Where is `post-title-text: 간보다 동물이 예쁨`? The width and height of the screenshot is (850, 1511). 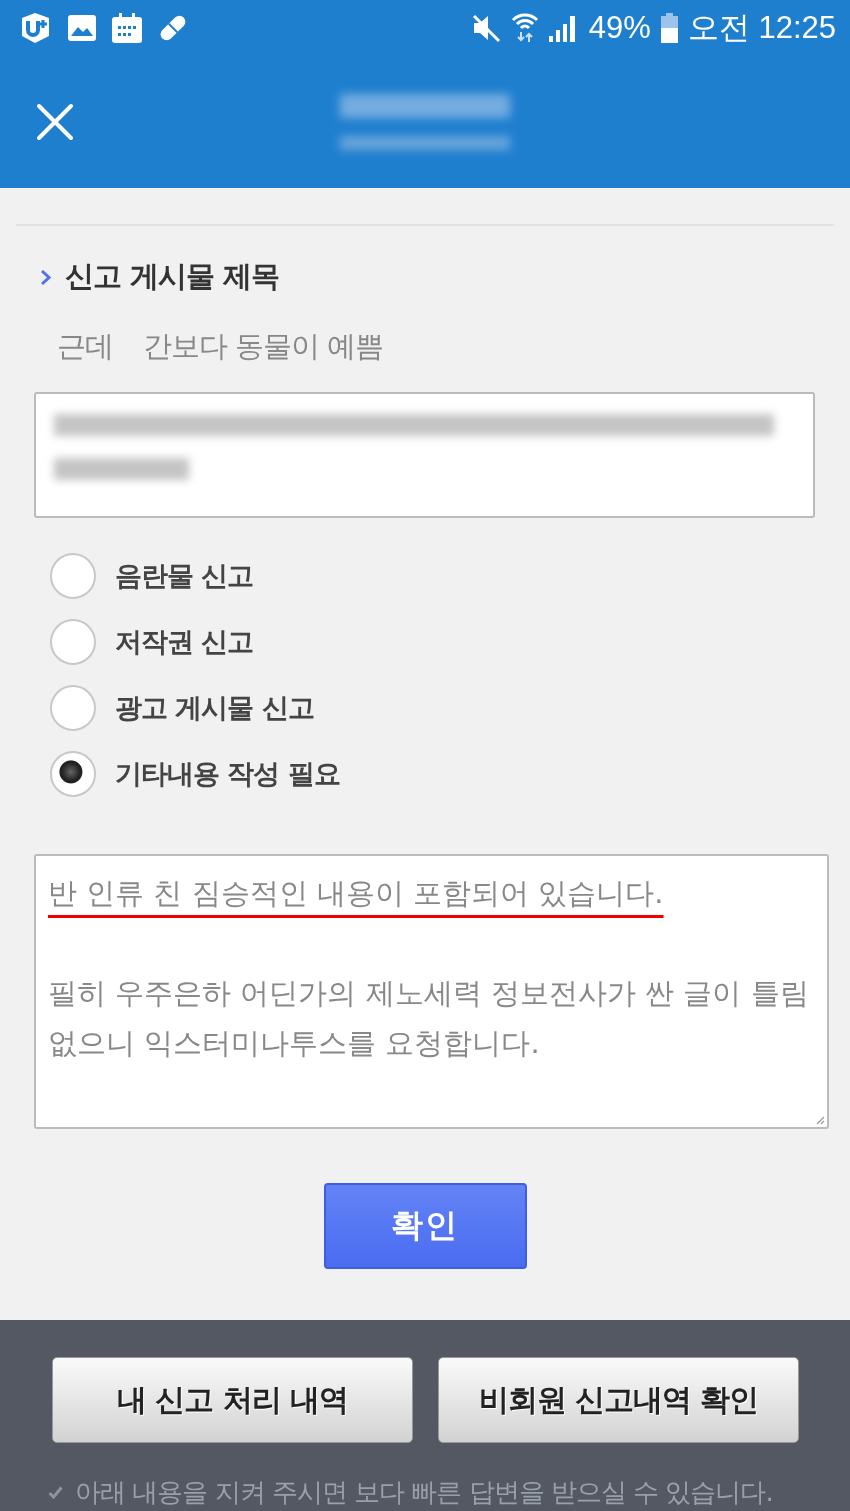
post-title-text: 간보다 동물이 예쁨 is located at coordinates (263, 346).